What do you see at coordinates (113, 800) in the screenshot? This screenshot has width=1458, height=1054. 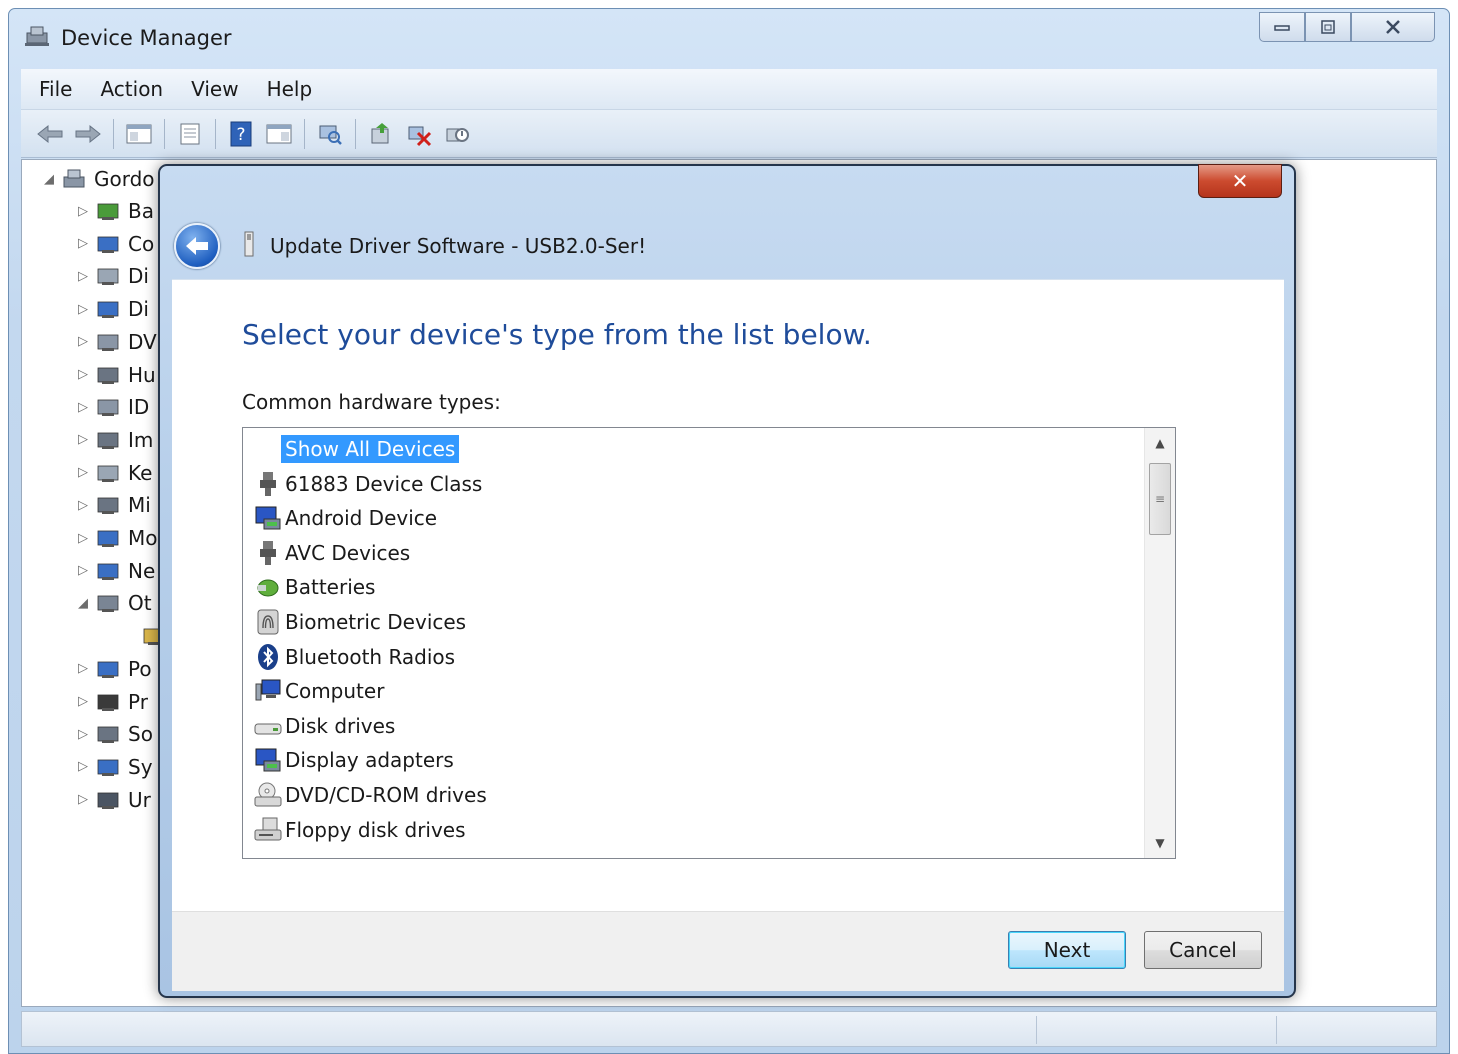 I see `tree-category: ▷ Ur` at bounding box center [113, 800].